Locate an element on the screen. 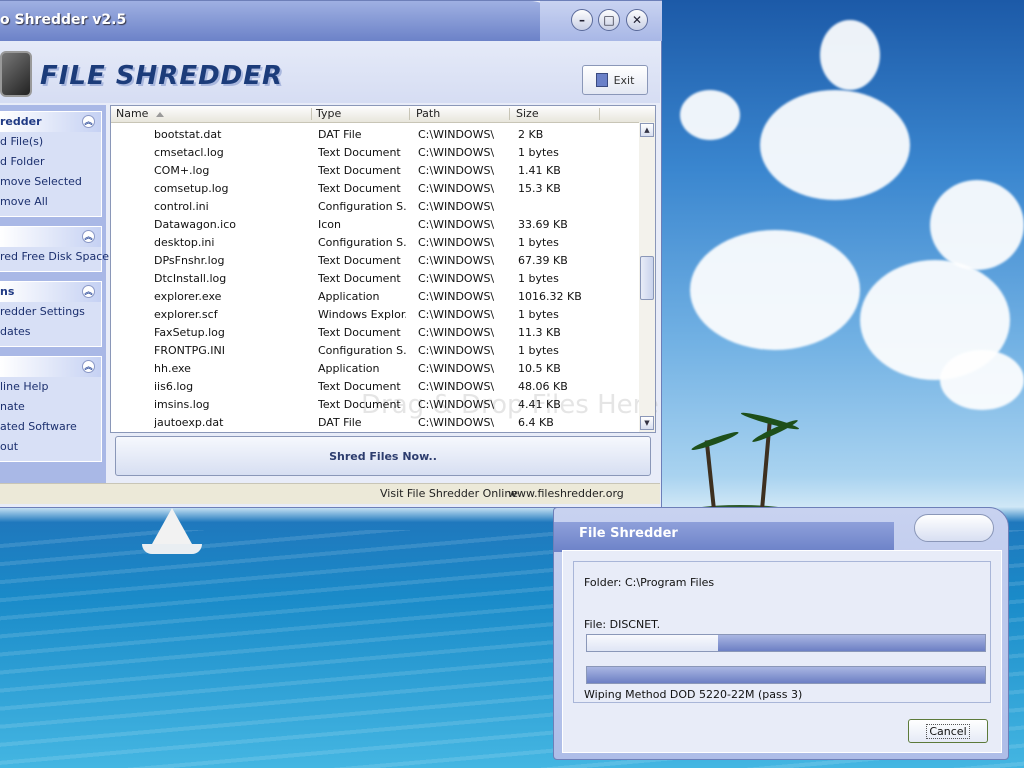 This screenshot has height=768, width=1024. panel-title: ns is located at coordinates (7, 291).